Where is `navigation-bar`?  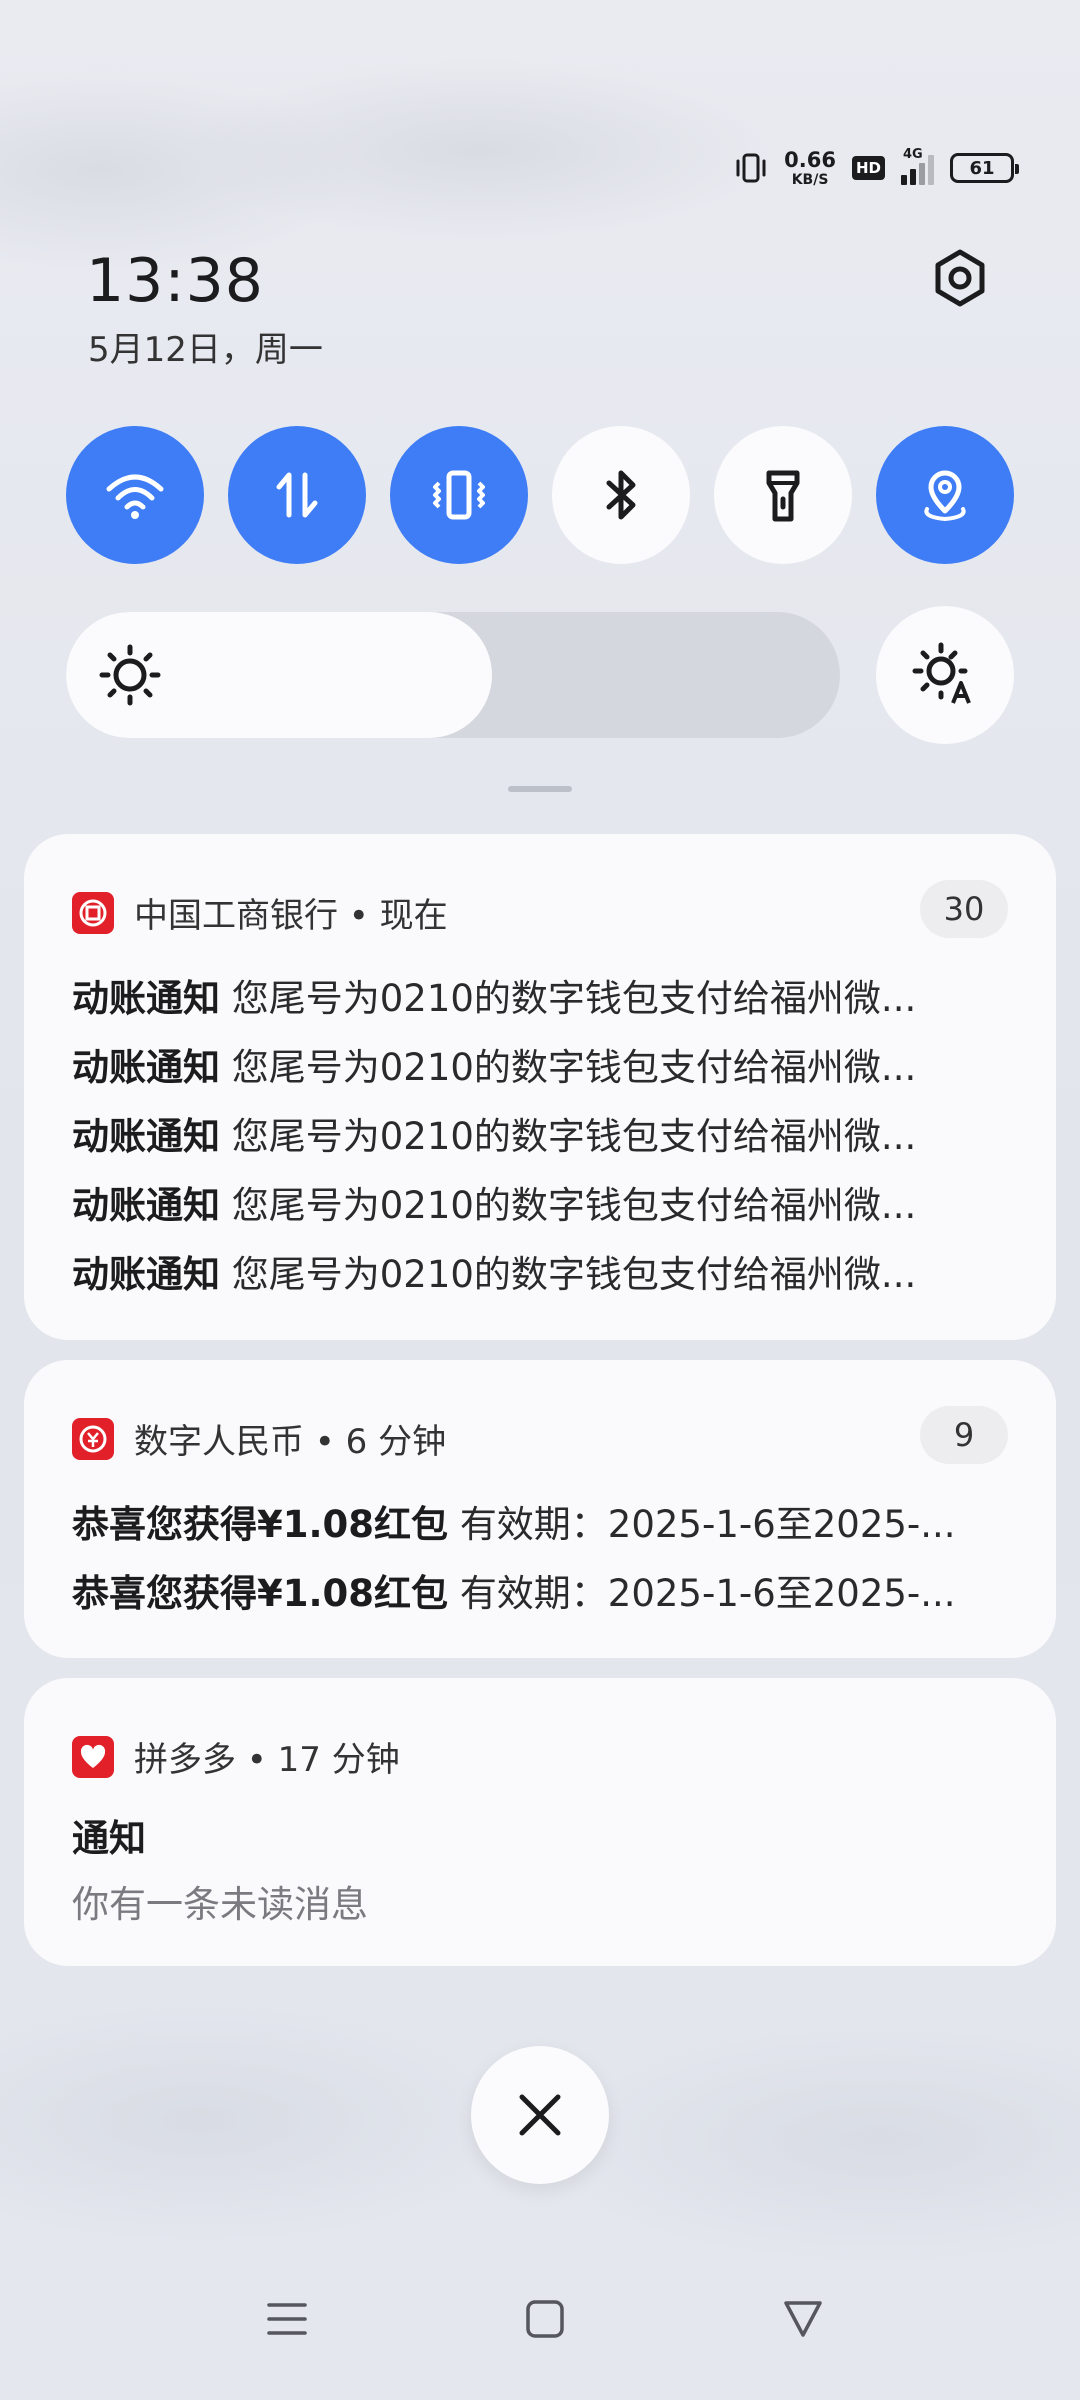 navigation-bar is located at coordinates (540, 2319).